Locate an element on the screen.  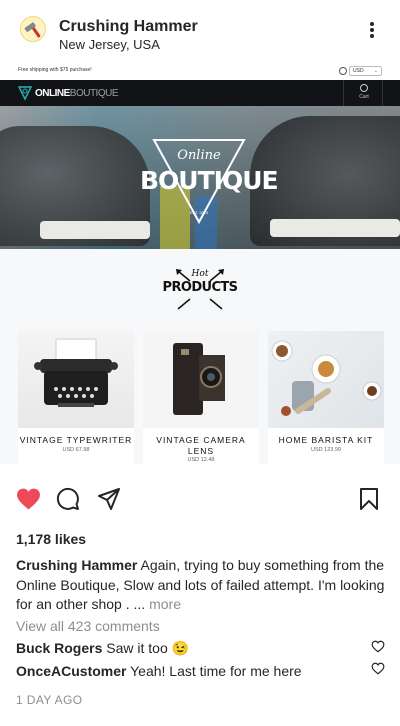
hero-est: EST. 2019 is located at coordinates (199, 212).